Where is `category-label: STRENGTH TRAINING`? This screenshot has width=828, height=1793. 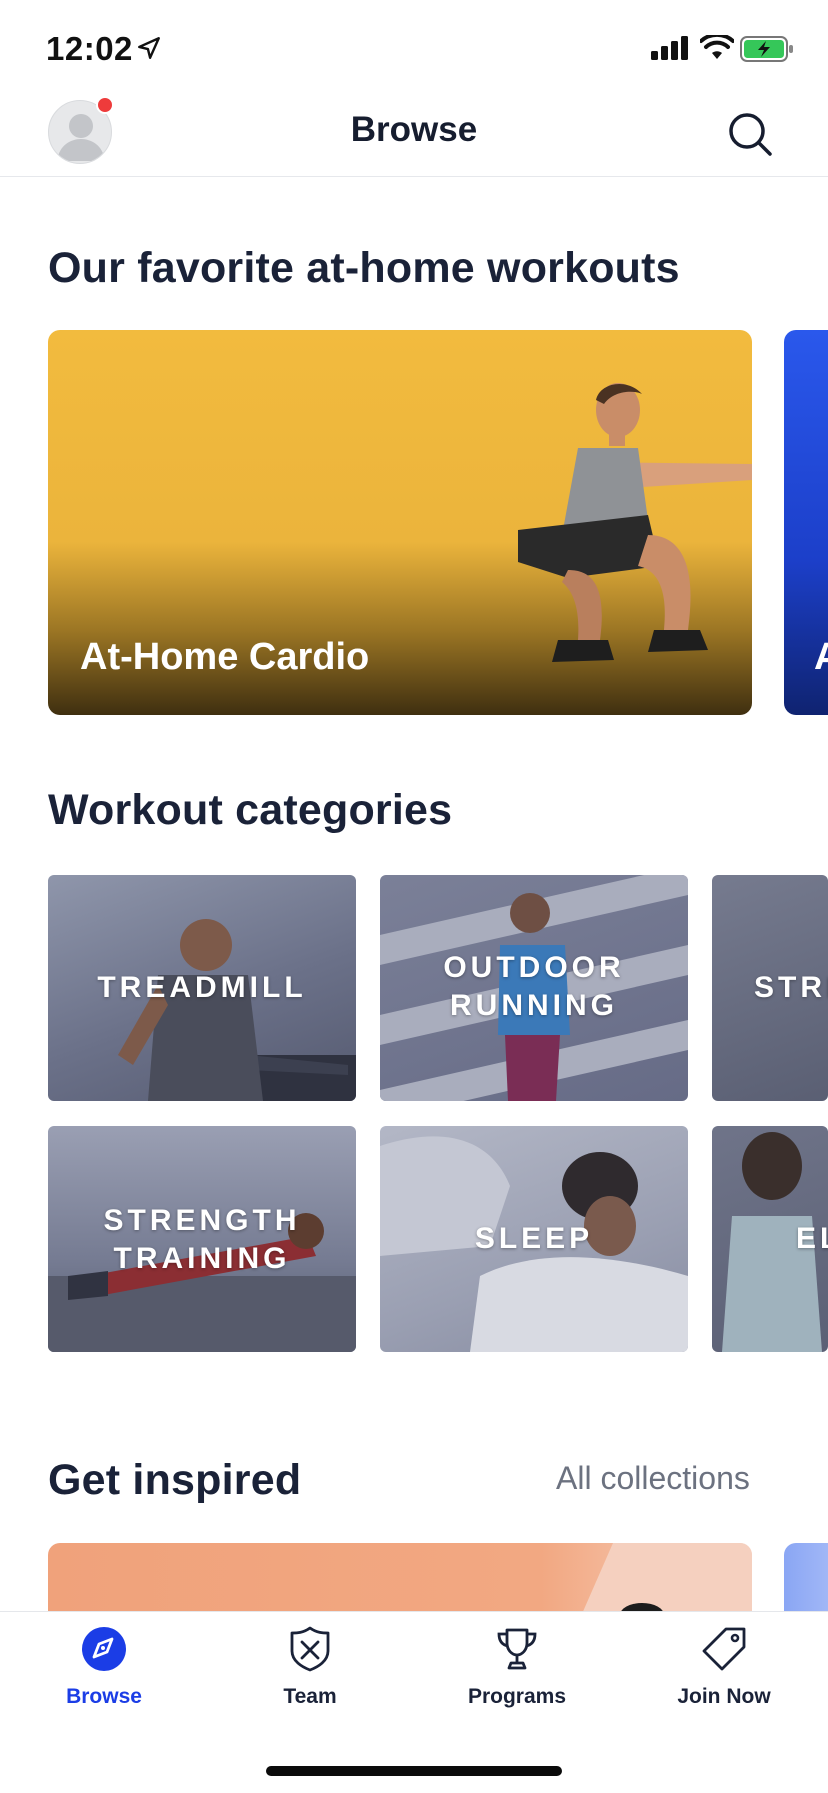 category-label: STRENGTH TRAINING is located at coordinates (202, 1239).